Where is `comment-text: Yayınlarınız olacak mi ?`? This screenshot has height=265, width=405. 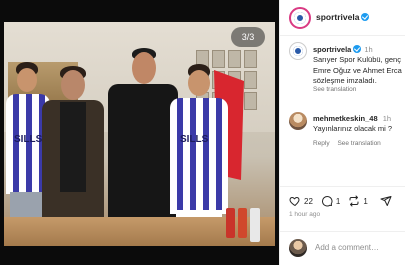
comment-text: Yayınlarınız olacak mi ? is located at coordinates (353, 128).